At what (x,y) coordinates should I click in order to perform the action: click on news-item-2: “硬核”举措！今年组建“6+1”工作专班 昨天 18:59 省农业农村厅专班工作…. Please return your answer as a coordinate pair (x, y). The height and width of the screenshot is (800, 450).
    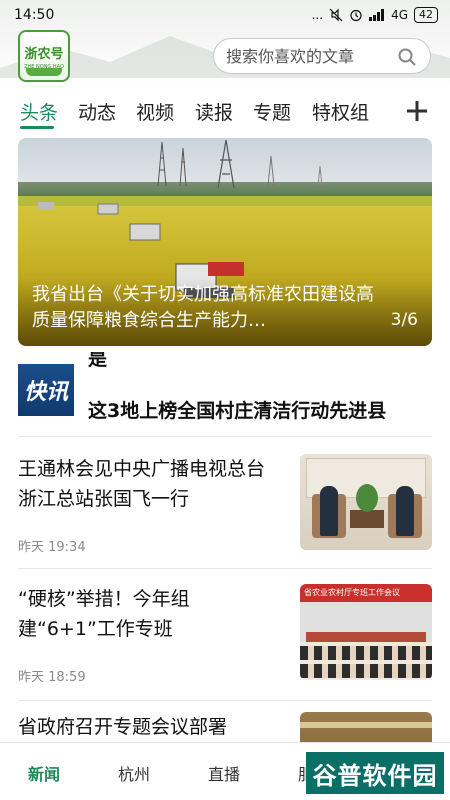
    Looking at the image, I should click on (225, 639).